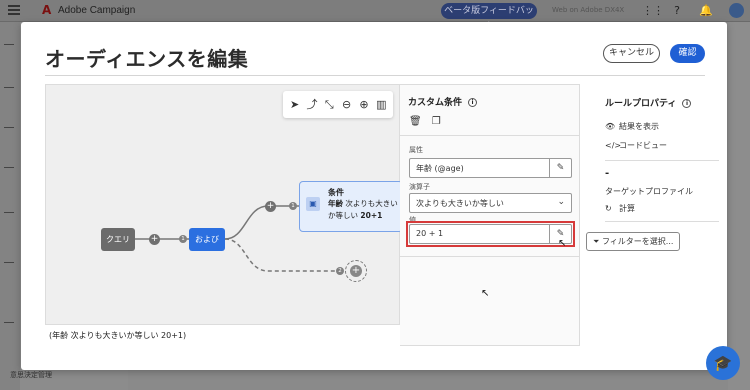  What do you see at coordinates (415, 121) in the screenshot?
I see `trash-icon: 🗑` at bounding box center [415, 121].